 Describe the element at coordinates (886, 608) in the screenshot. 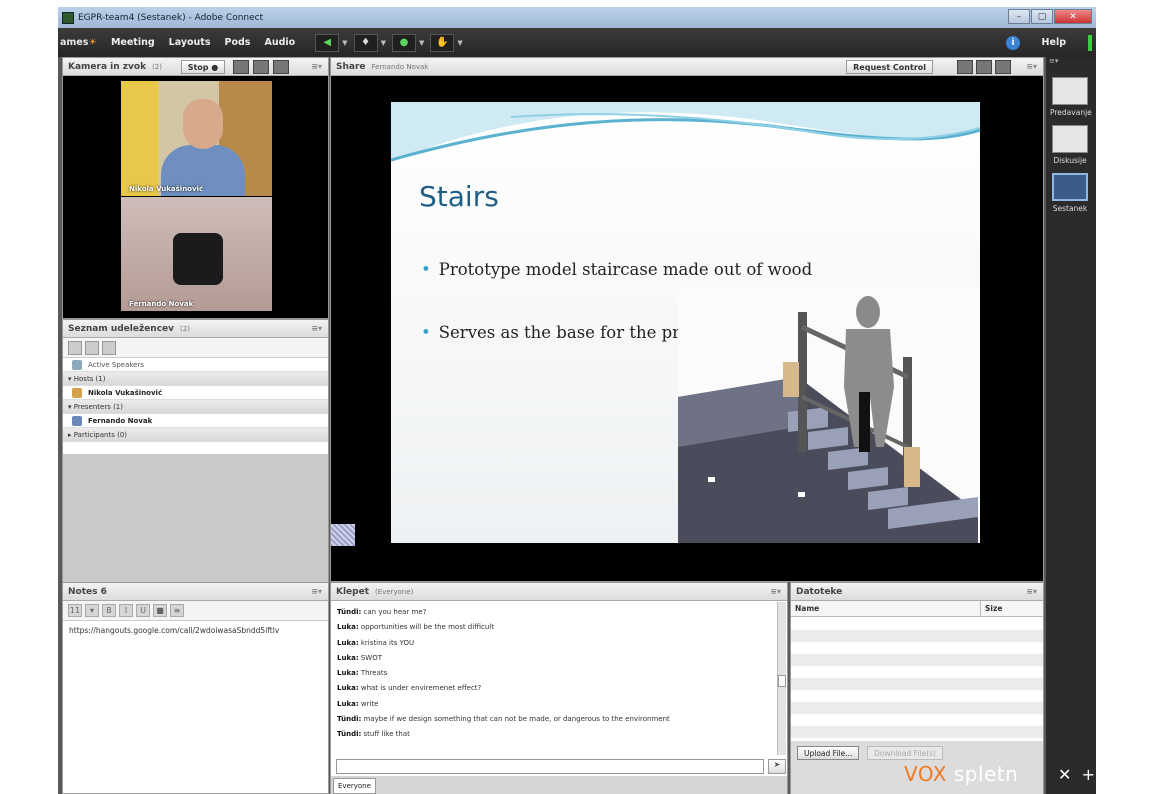

I see `column-name: Name` at that location.